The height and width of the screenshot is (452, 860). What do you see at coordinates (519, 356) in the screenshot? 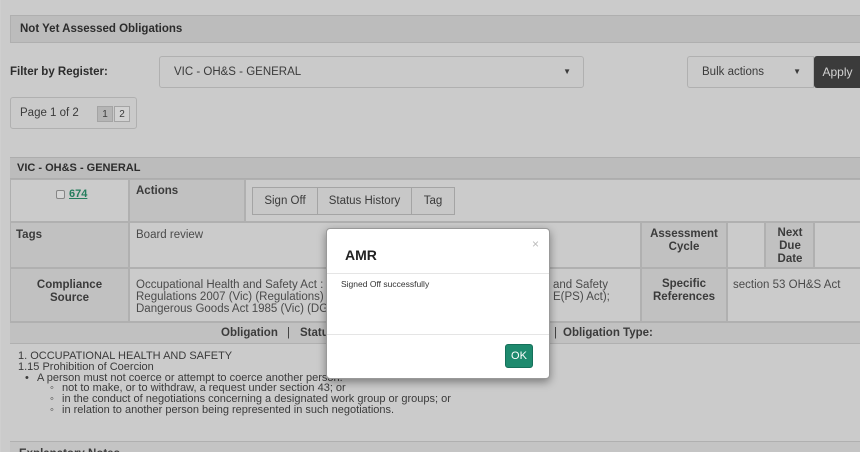
I see `ok-button: OK` at bounding box center [519, 356].